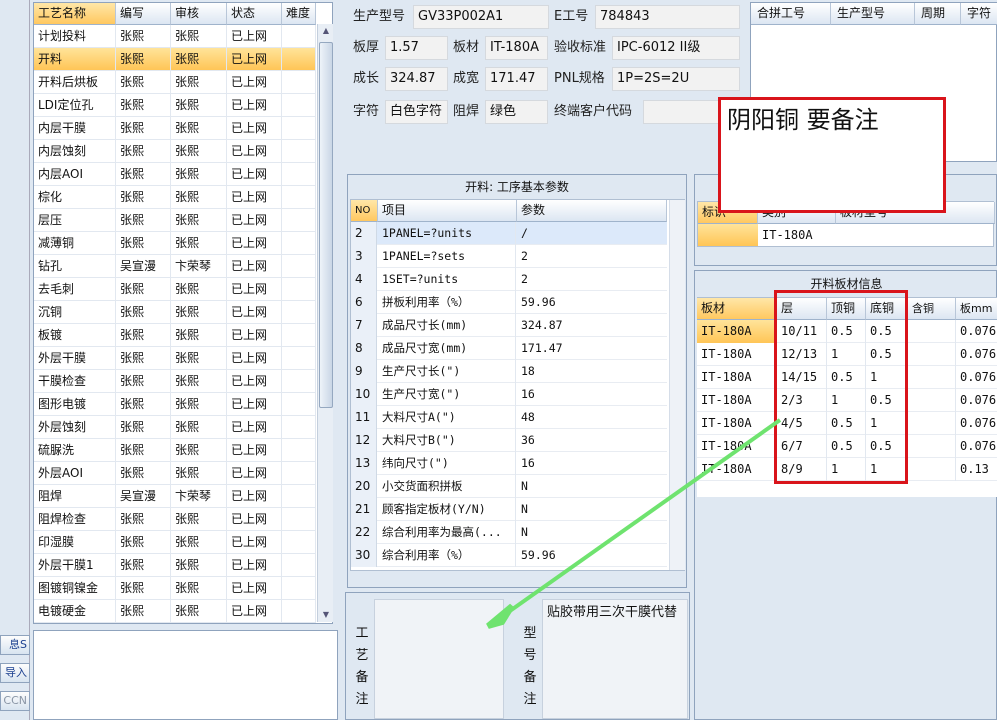 Image resolution: width=997 pixels, height=720 pixels. I want to click on table-row: 去毛刺 张熙 张熙 已上网, so click(175, 289).